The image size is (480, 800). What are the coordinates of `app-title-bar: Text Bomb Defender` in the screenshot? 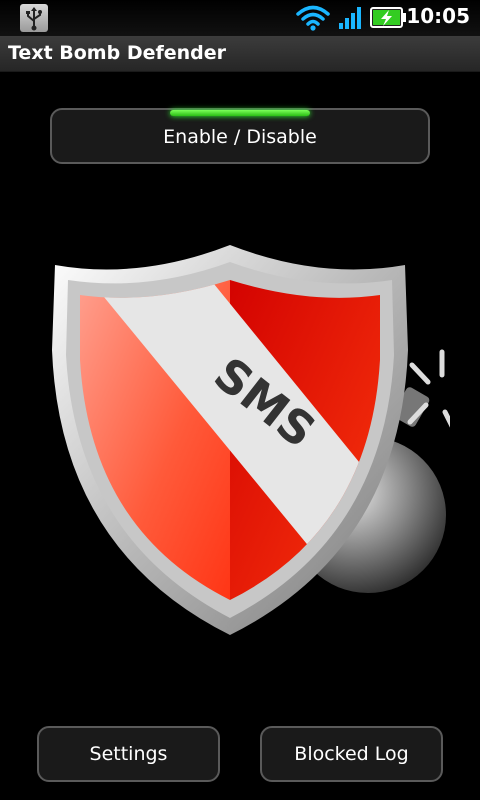 It's located at (240, 54).